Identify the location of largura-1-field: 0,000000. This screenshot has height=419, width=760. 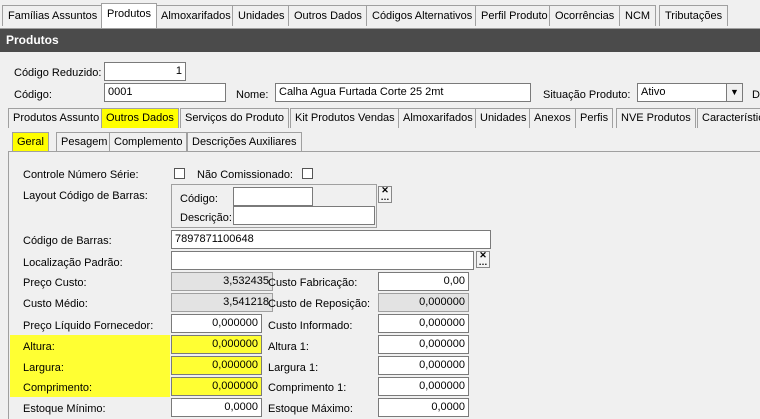
(423, 365).